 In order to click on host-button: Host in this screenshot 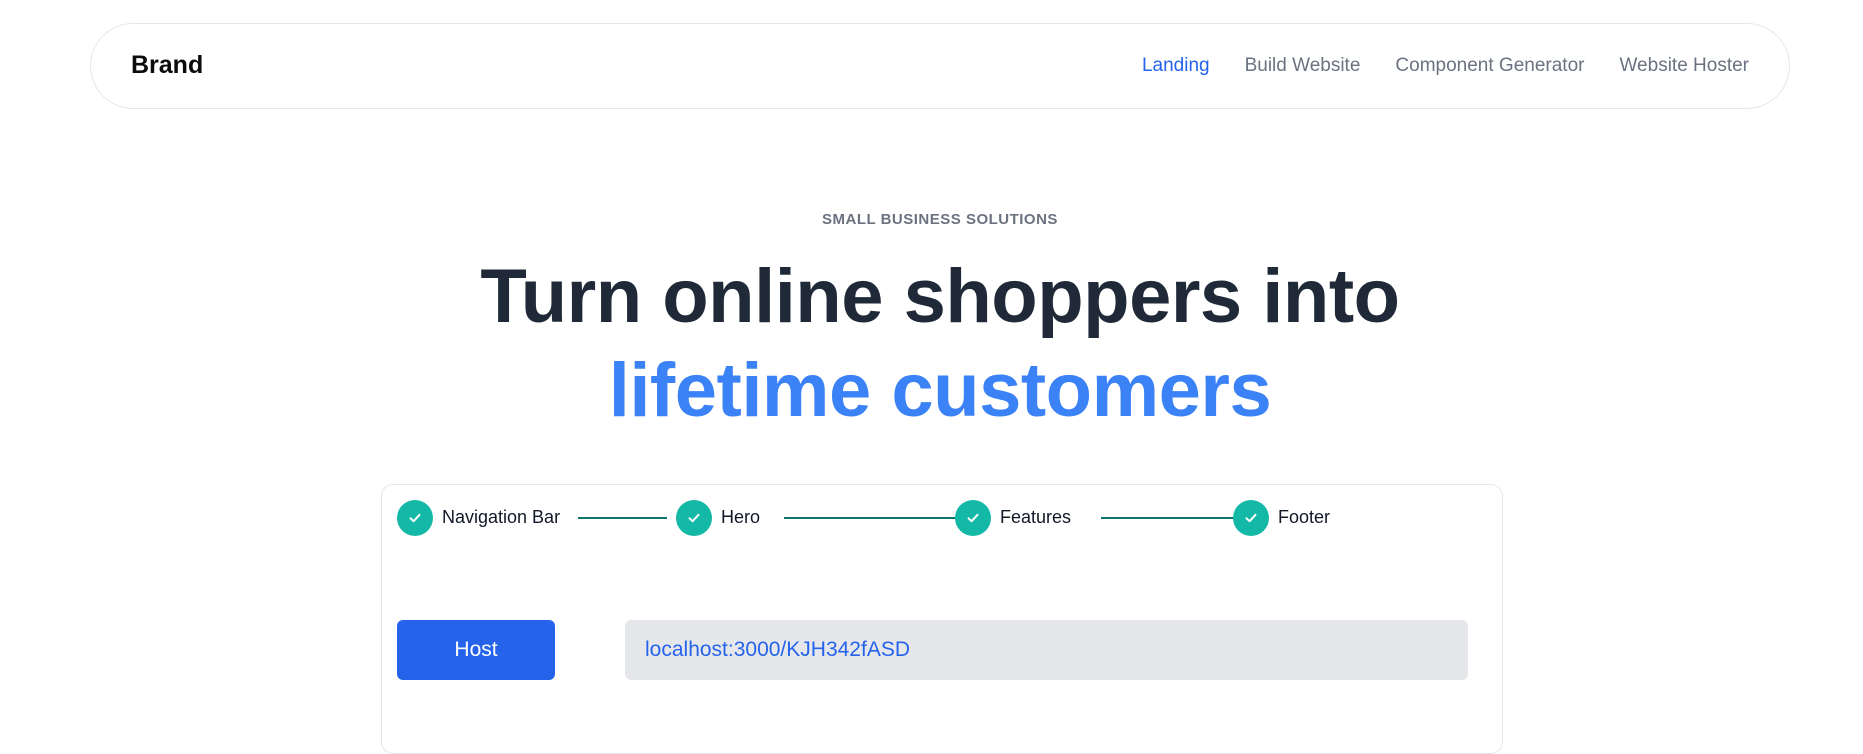, I will do `click(476, 650)`.